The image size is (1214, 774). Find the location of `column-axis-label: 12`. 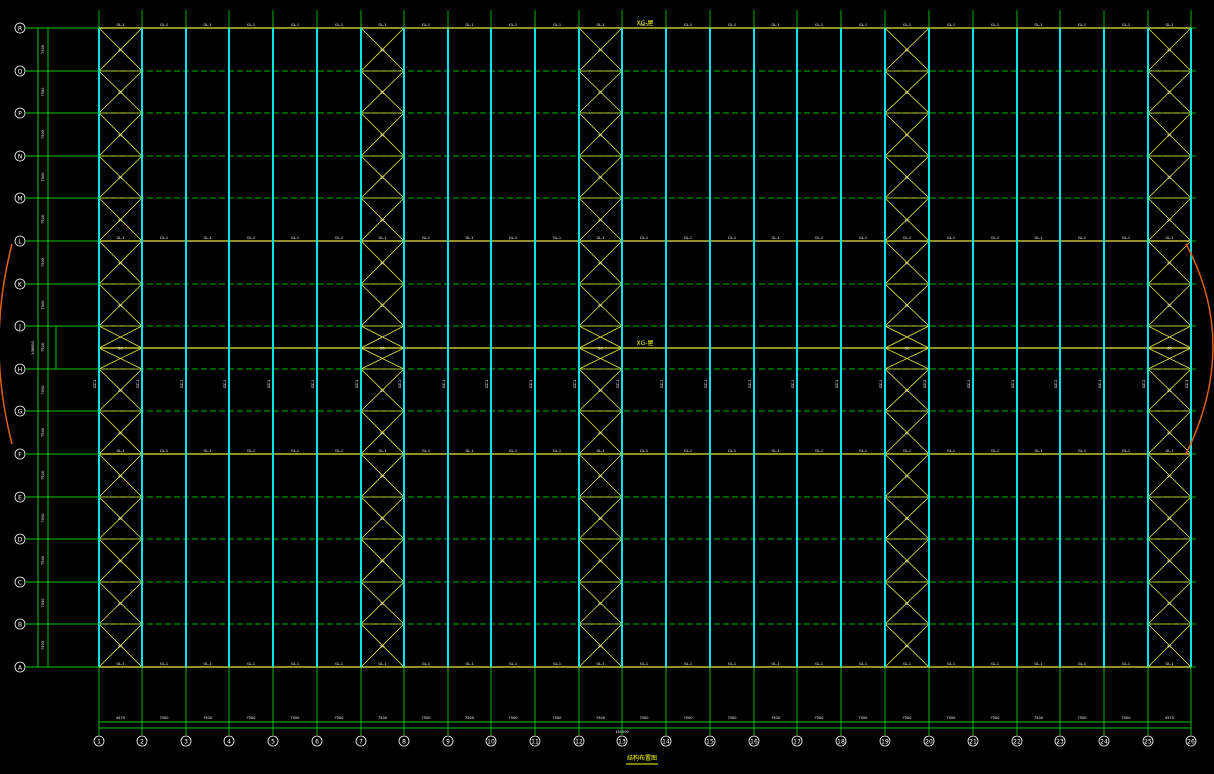

column-axis-label: 12 is located at coordinates (579, 742).